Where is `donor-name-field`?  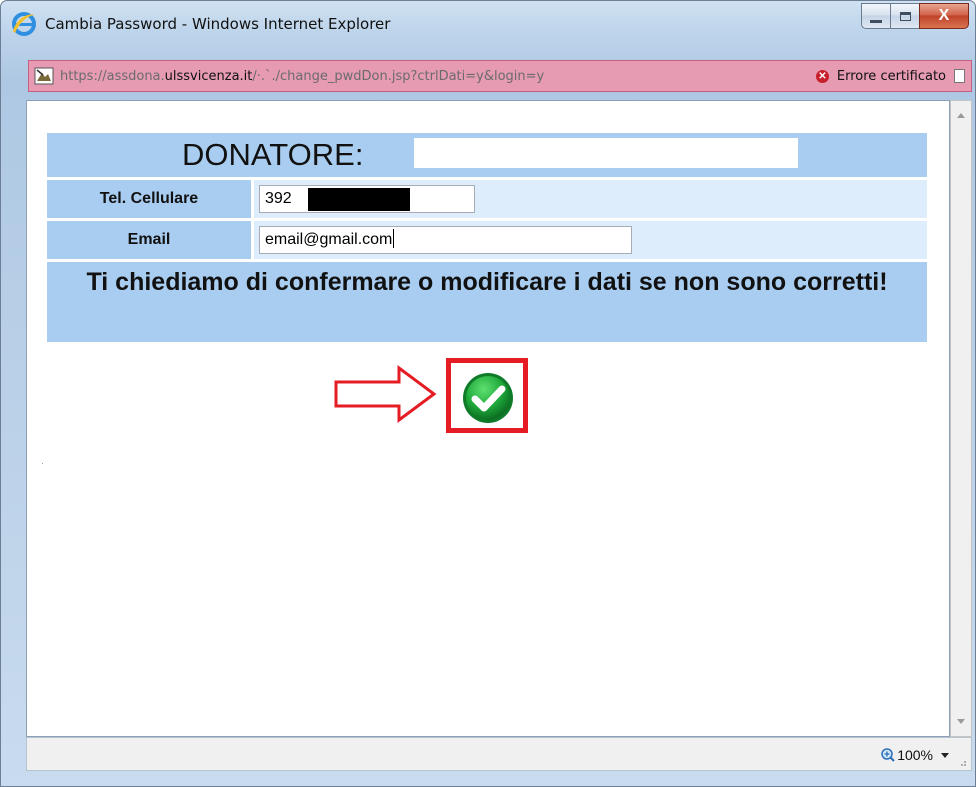 donor-name-field is located at coordinates (606, 153).